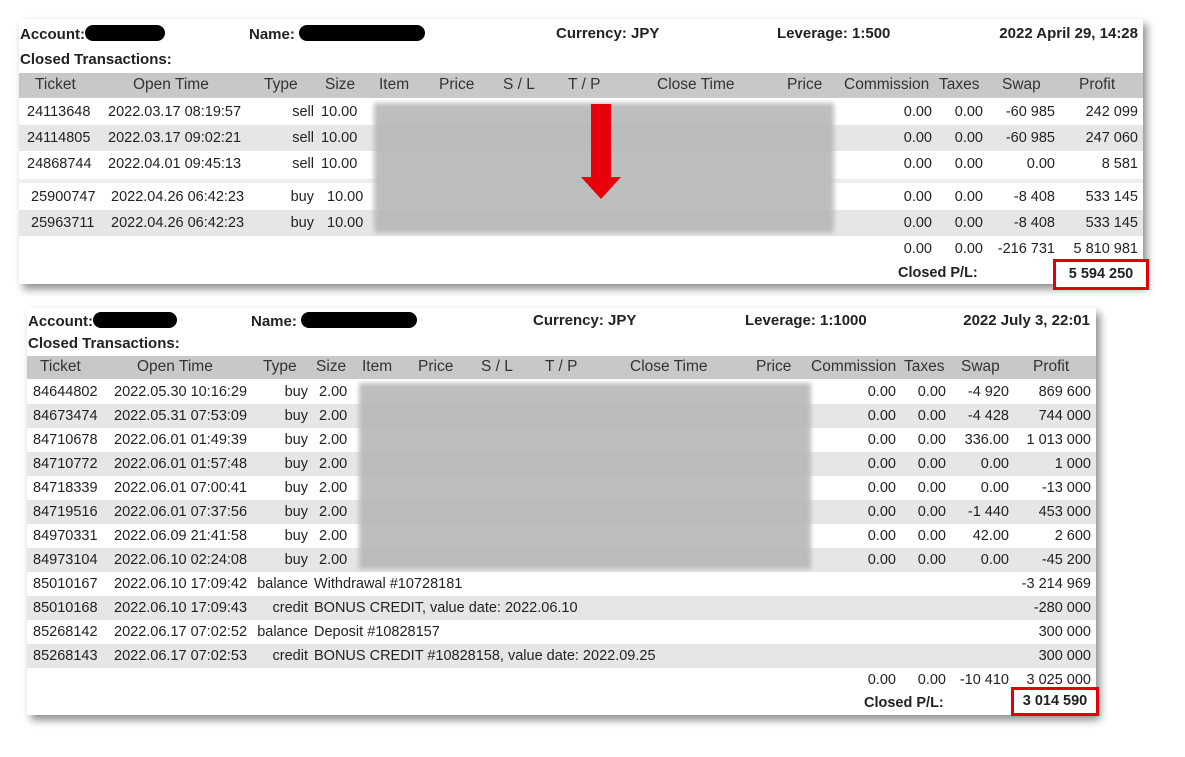  I want to click on ticket-cell: 24114805, so click(59, 138).